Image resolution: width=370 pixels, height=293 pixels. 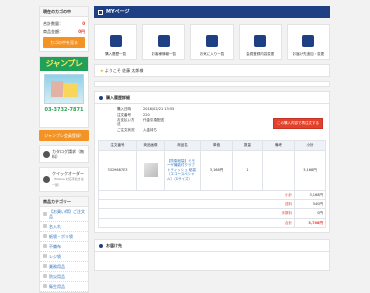 I want to click on unit-price: 3,168円, so click(x=216, y=170).